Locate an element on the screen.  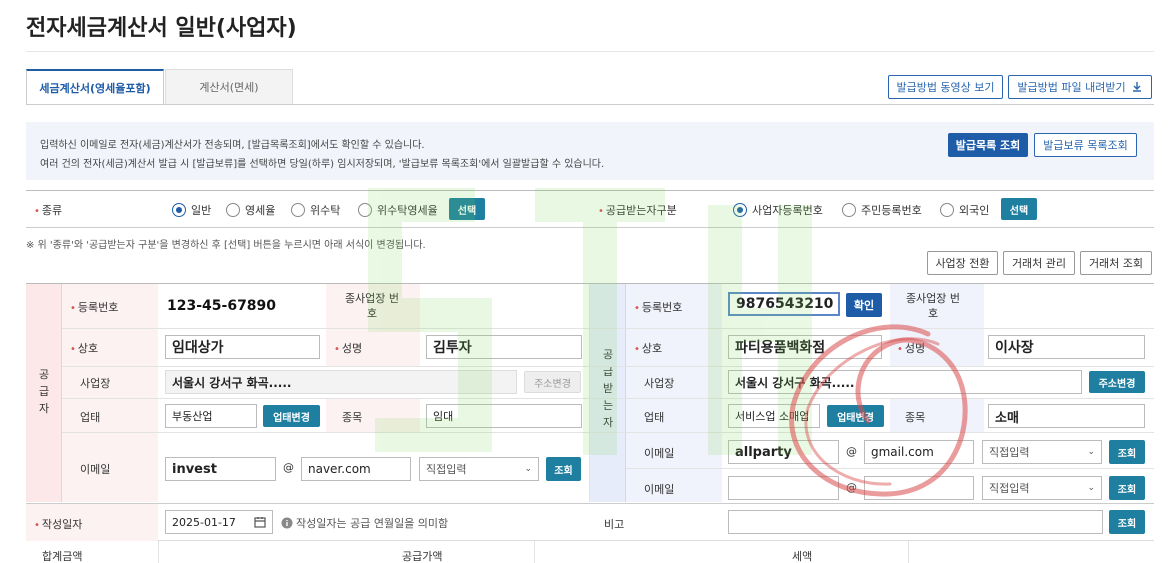
issue-list-button: 발급목록 조회 is located at coordinates (988, 145).